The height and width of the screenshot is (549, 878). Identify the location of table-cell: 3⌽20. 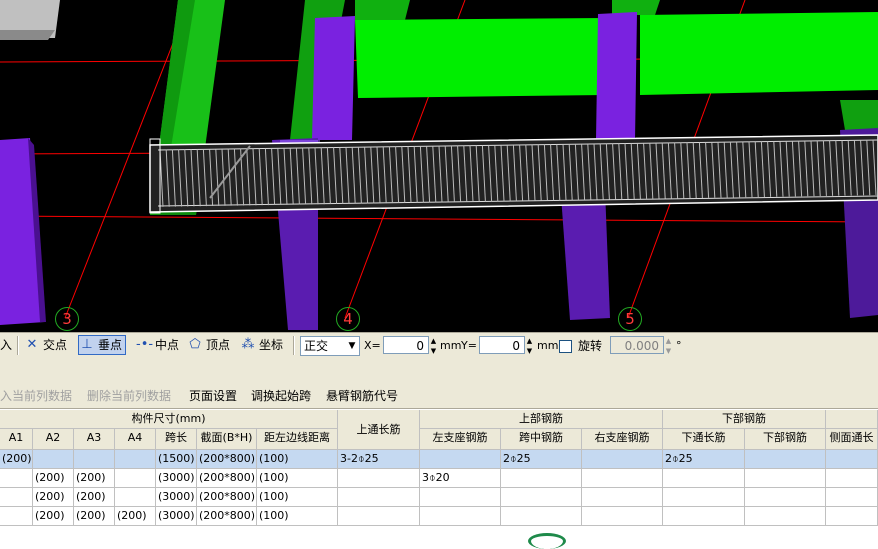
(460, 478).